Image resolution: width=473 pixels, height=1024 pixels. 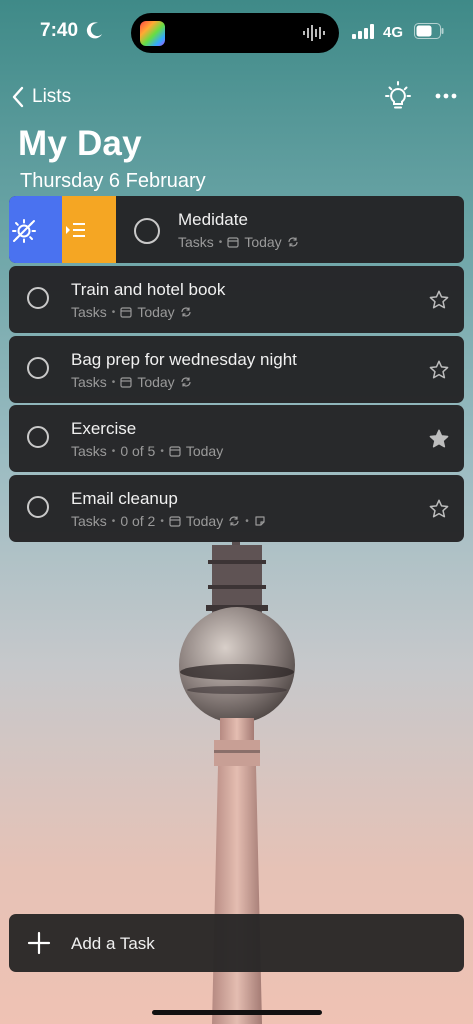 I want to click on task-meta: Tasks • 0 of 2 • Today •, so click(x=168, y=521).